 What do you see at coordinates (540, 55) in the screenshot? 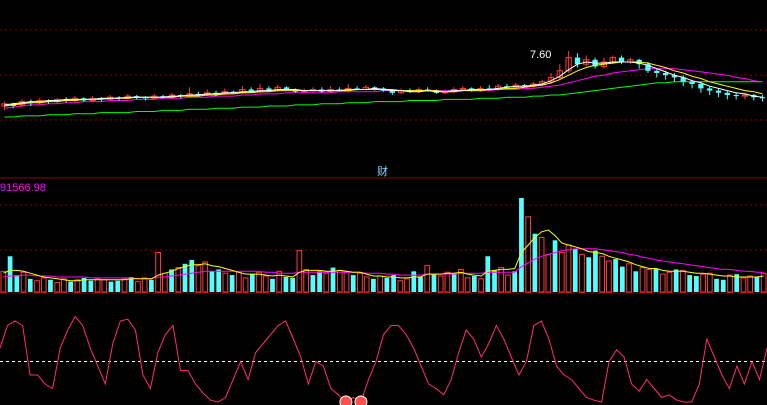
I see `high-price-annotation: 7.60` at bounding box center [540, 55].